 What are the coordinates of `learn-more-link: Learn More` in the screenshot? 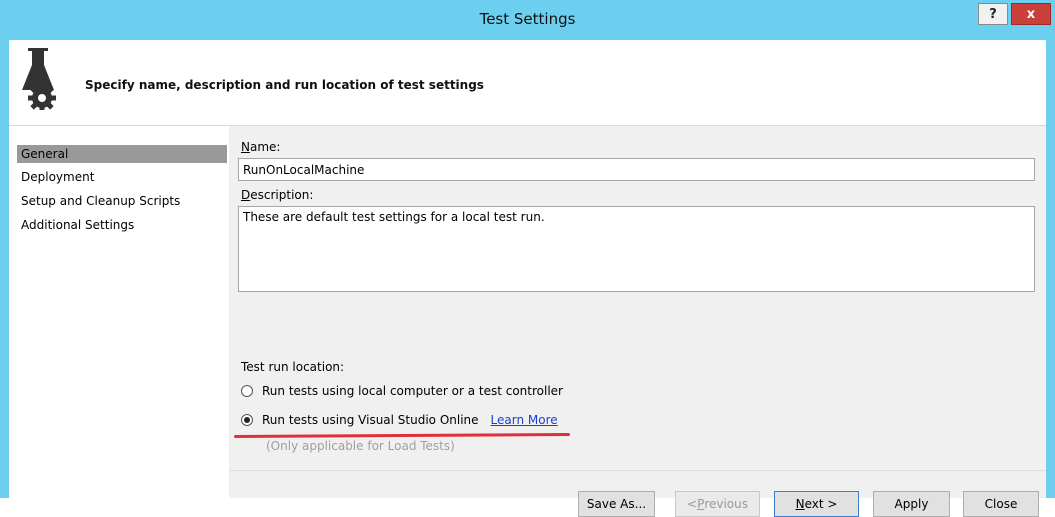 It's located at (524, 420).